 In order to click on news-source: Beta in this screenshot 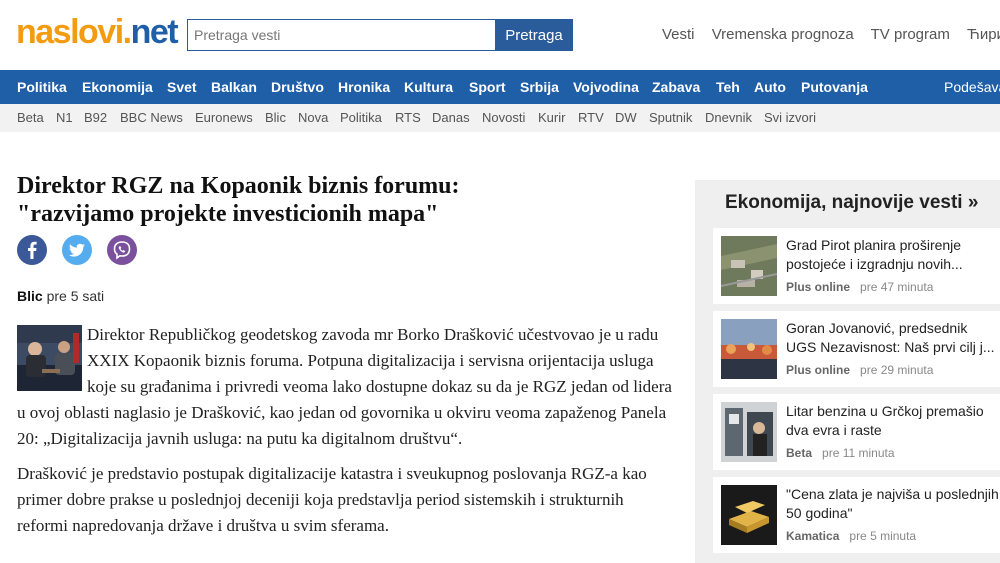, I will do `click(799, 453)`.